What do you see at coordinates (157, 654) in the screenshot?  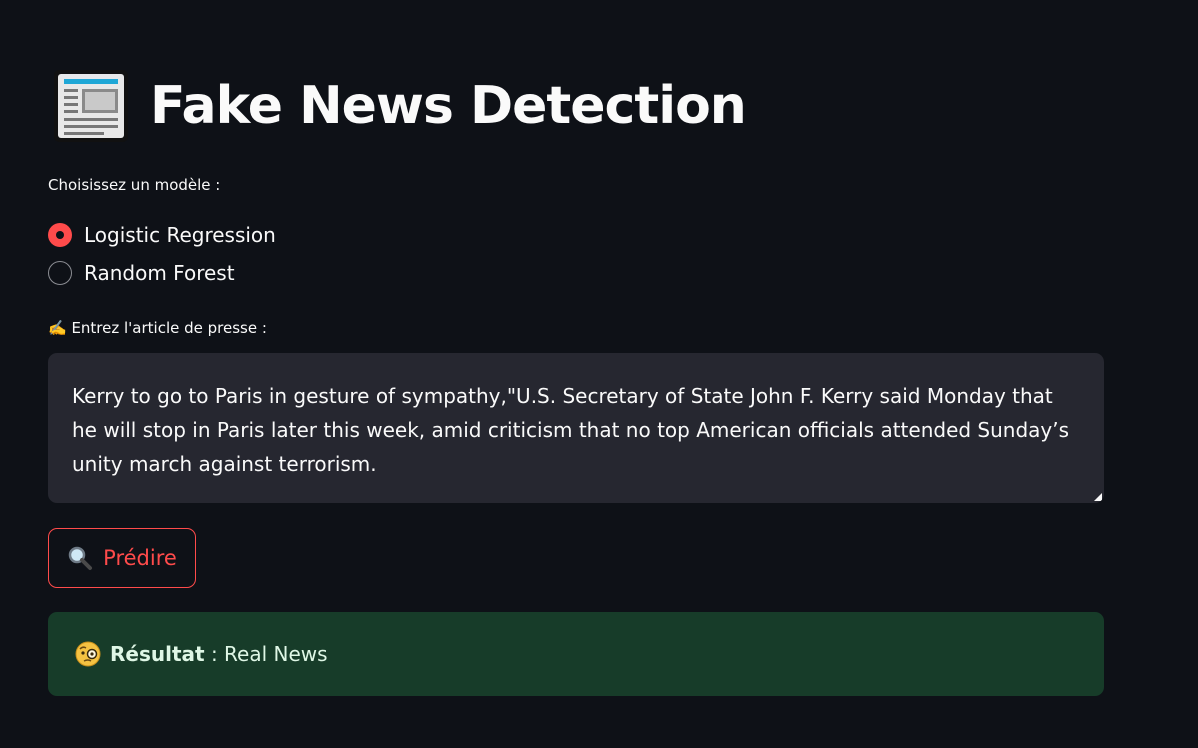 I see `result-label: Résultat` at bounding box center [157, 654].